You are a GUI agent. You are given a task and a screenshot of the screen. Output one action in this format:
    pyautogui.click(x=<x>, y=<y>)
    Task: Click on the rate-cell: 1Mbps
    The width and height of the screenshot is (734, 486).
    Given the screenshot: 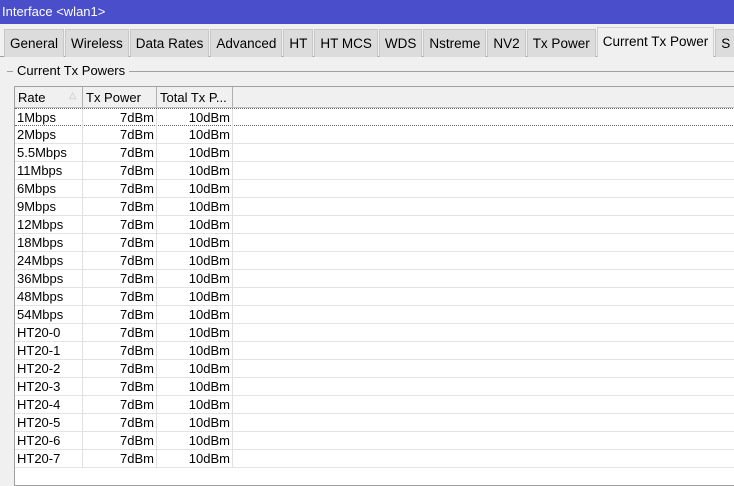 What is the action you would take?
    pyautogui.click(x=49, y=118)
    